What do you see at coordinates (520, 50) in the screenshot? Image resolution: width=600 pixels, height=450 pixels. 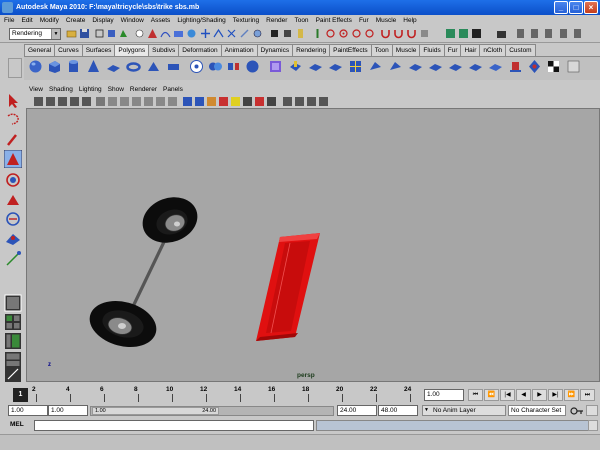 I see `tab-custom: Custom` at bounding box center [520, 50].